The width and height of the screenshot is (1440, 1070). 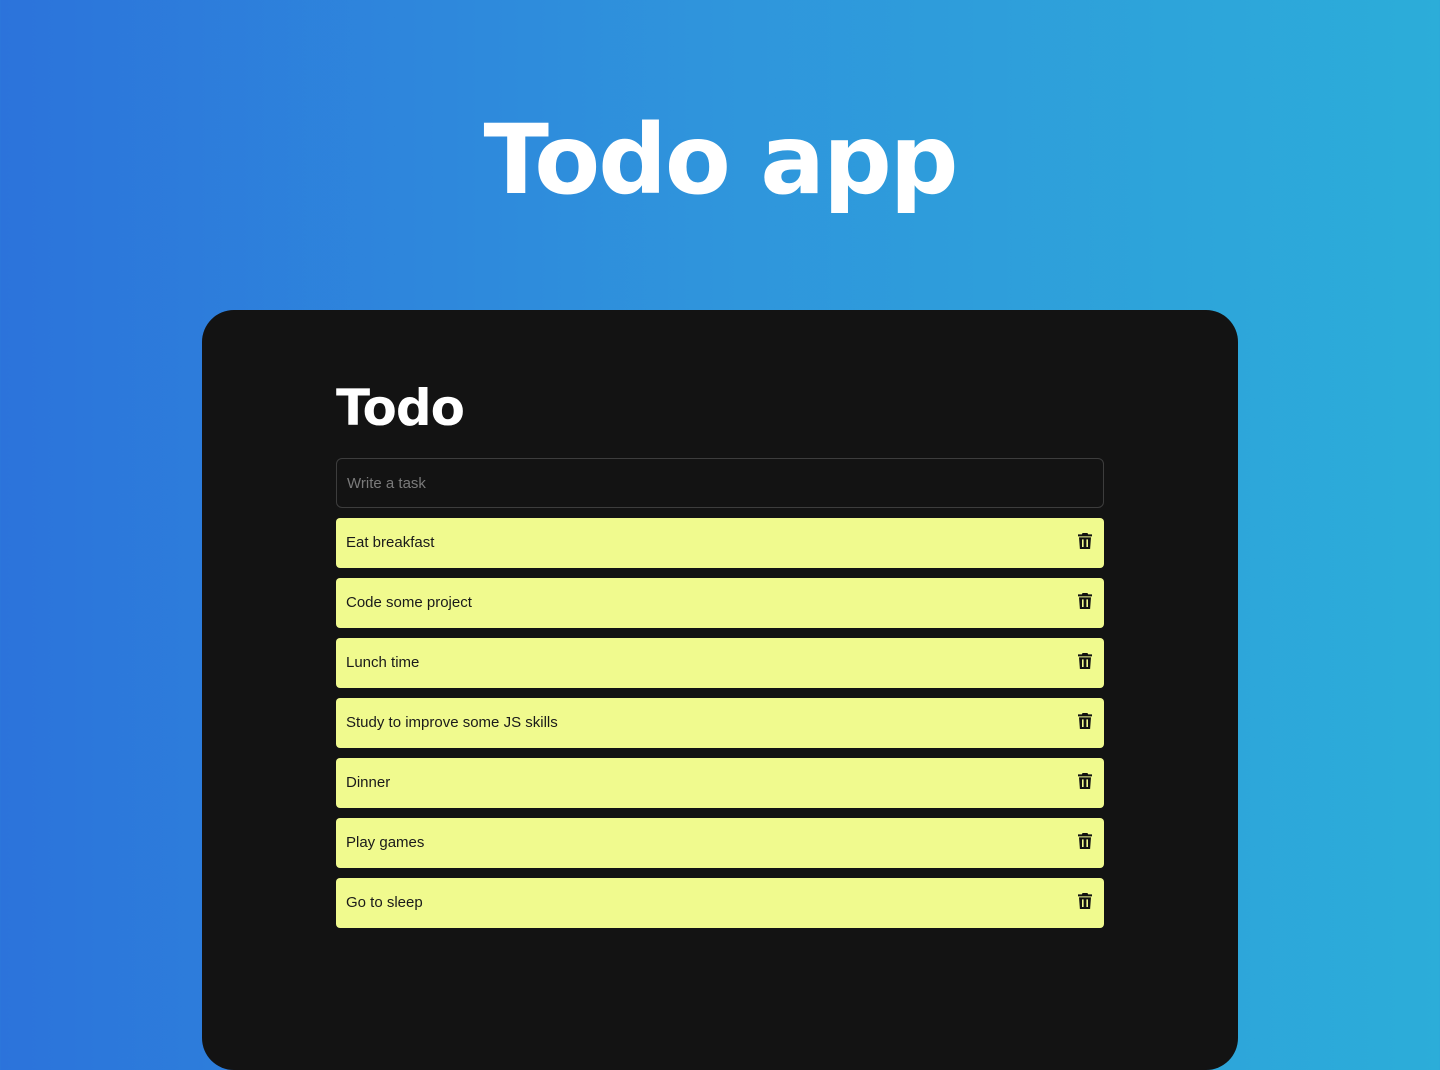 What do you see at coordinates (385, 842) in the screenshot?
I see `task-label: Play games` at bounding box center [385, 842].